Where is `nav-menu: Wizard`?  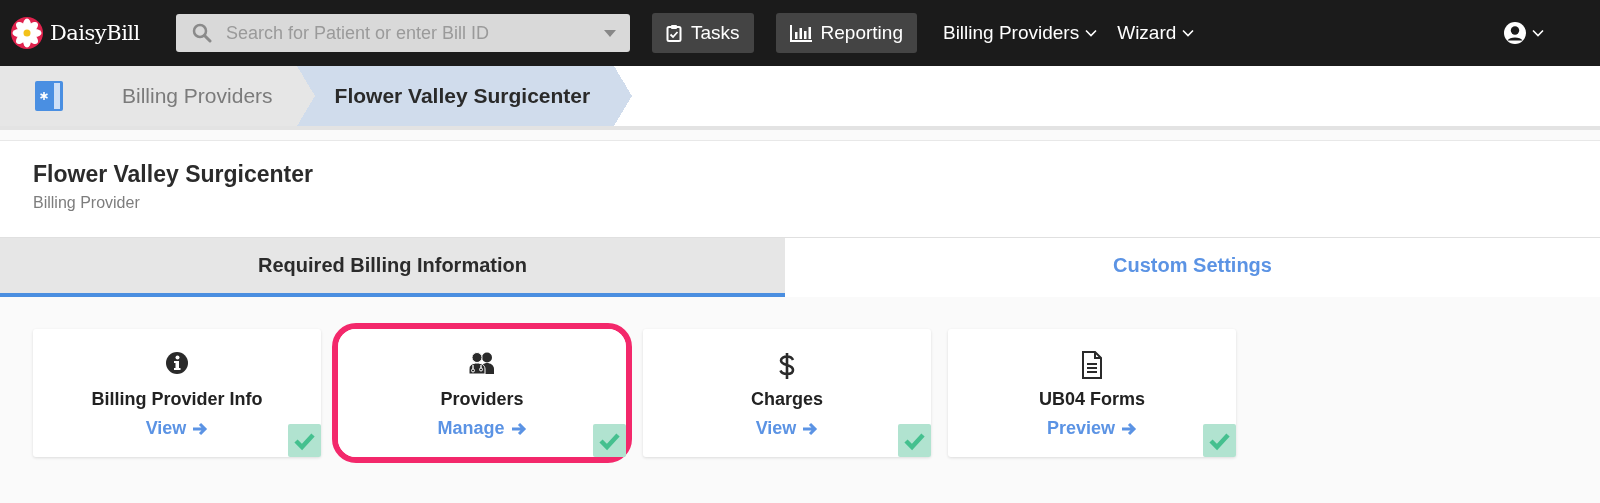 nav-menu: Wizard is located at coordinates (1156, 33).